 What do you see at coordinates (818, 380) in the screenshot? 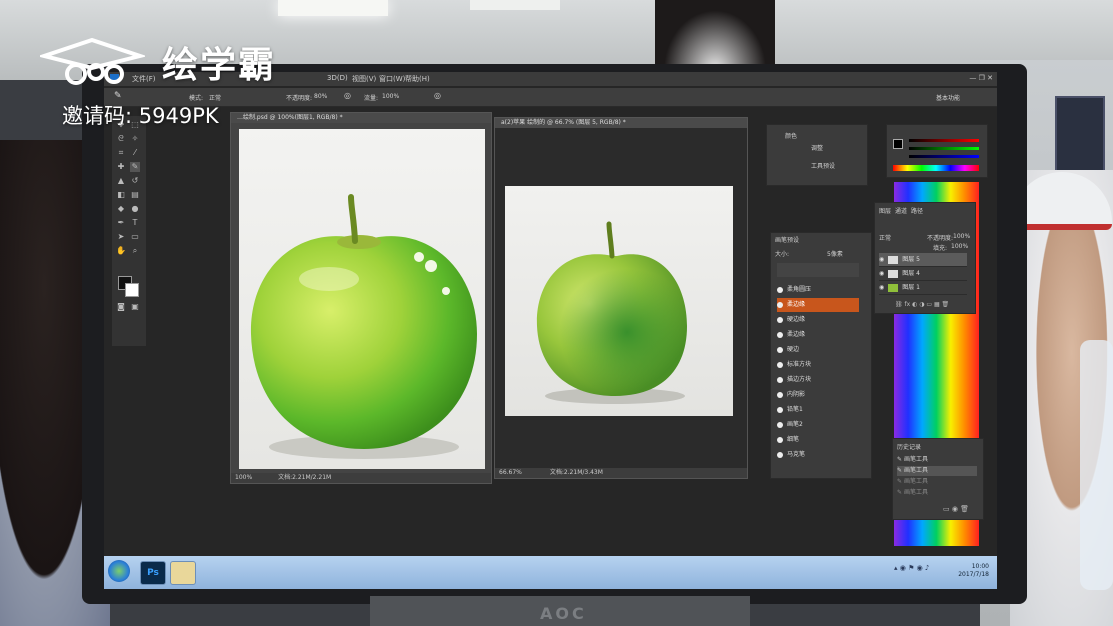
I see `brush-preset-item: 描边方块` at bounding box center [818, 380].